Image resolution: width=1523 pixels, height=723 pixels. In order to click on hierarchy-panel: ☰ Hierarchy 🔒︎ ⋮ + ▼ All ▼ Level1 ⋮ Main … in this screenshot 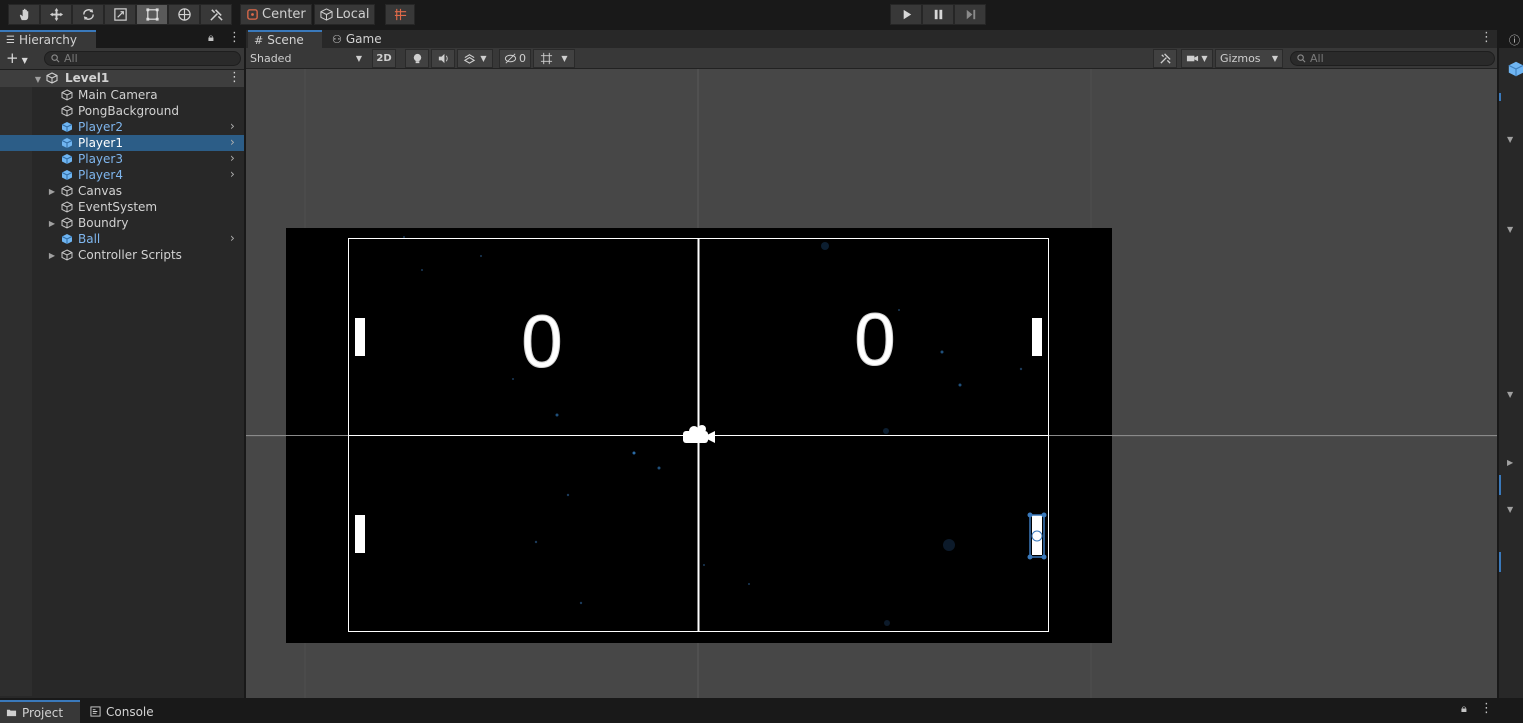, I will do `click(122, 364)`.